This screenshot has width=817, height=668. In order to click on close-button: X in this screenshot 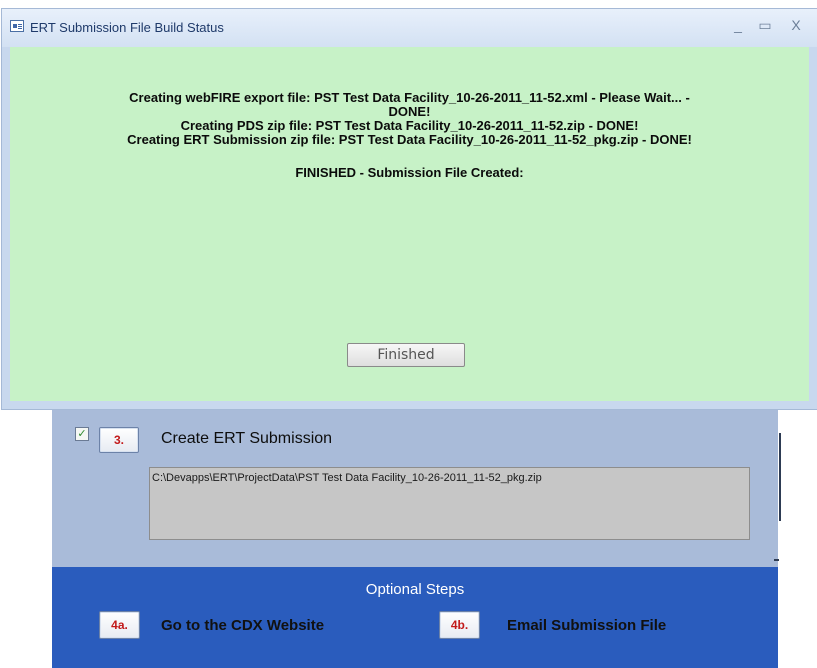, I will do `click(796, 25)`.